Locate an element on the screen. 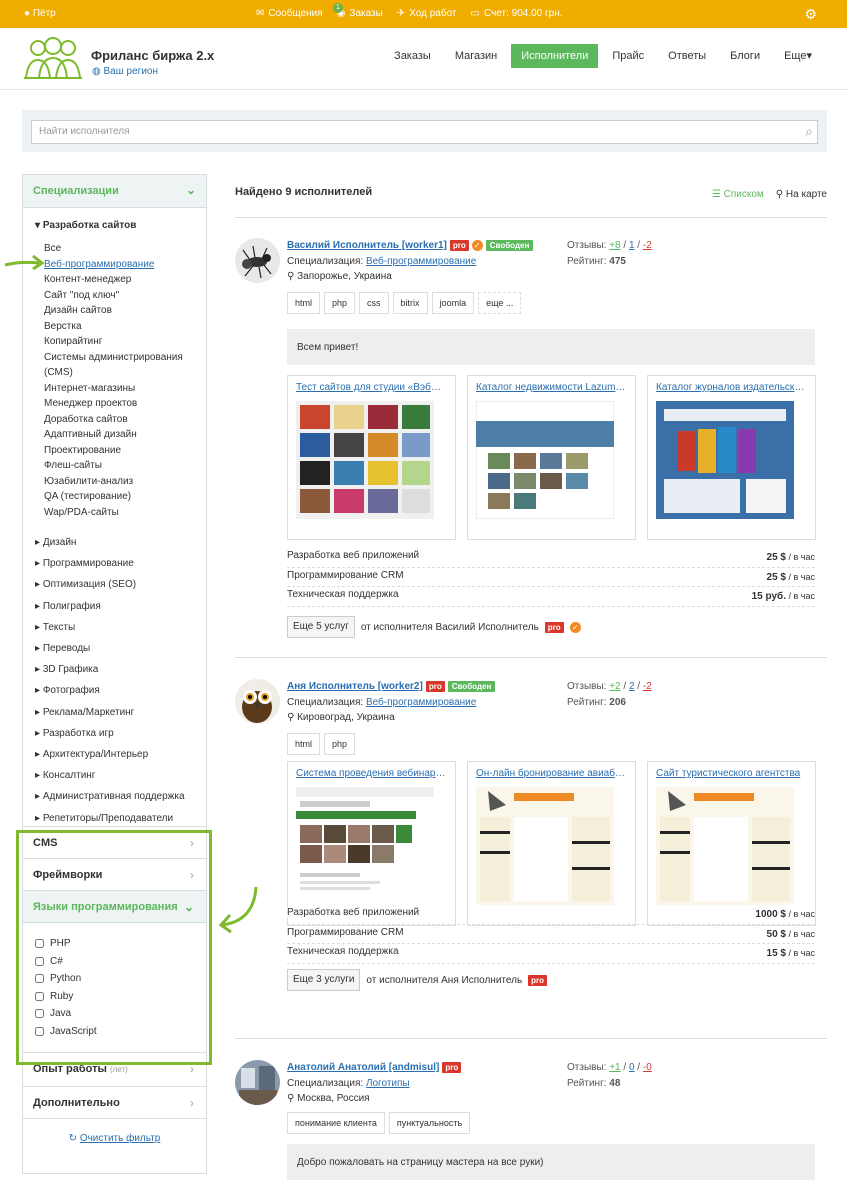 The image size is (847, 1192). portfolio-link: Сайт туристического агентства is located at coordinates (731, 773).